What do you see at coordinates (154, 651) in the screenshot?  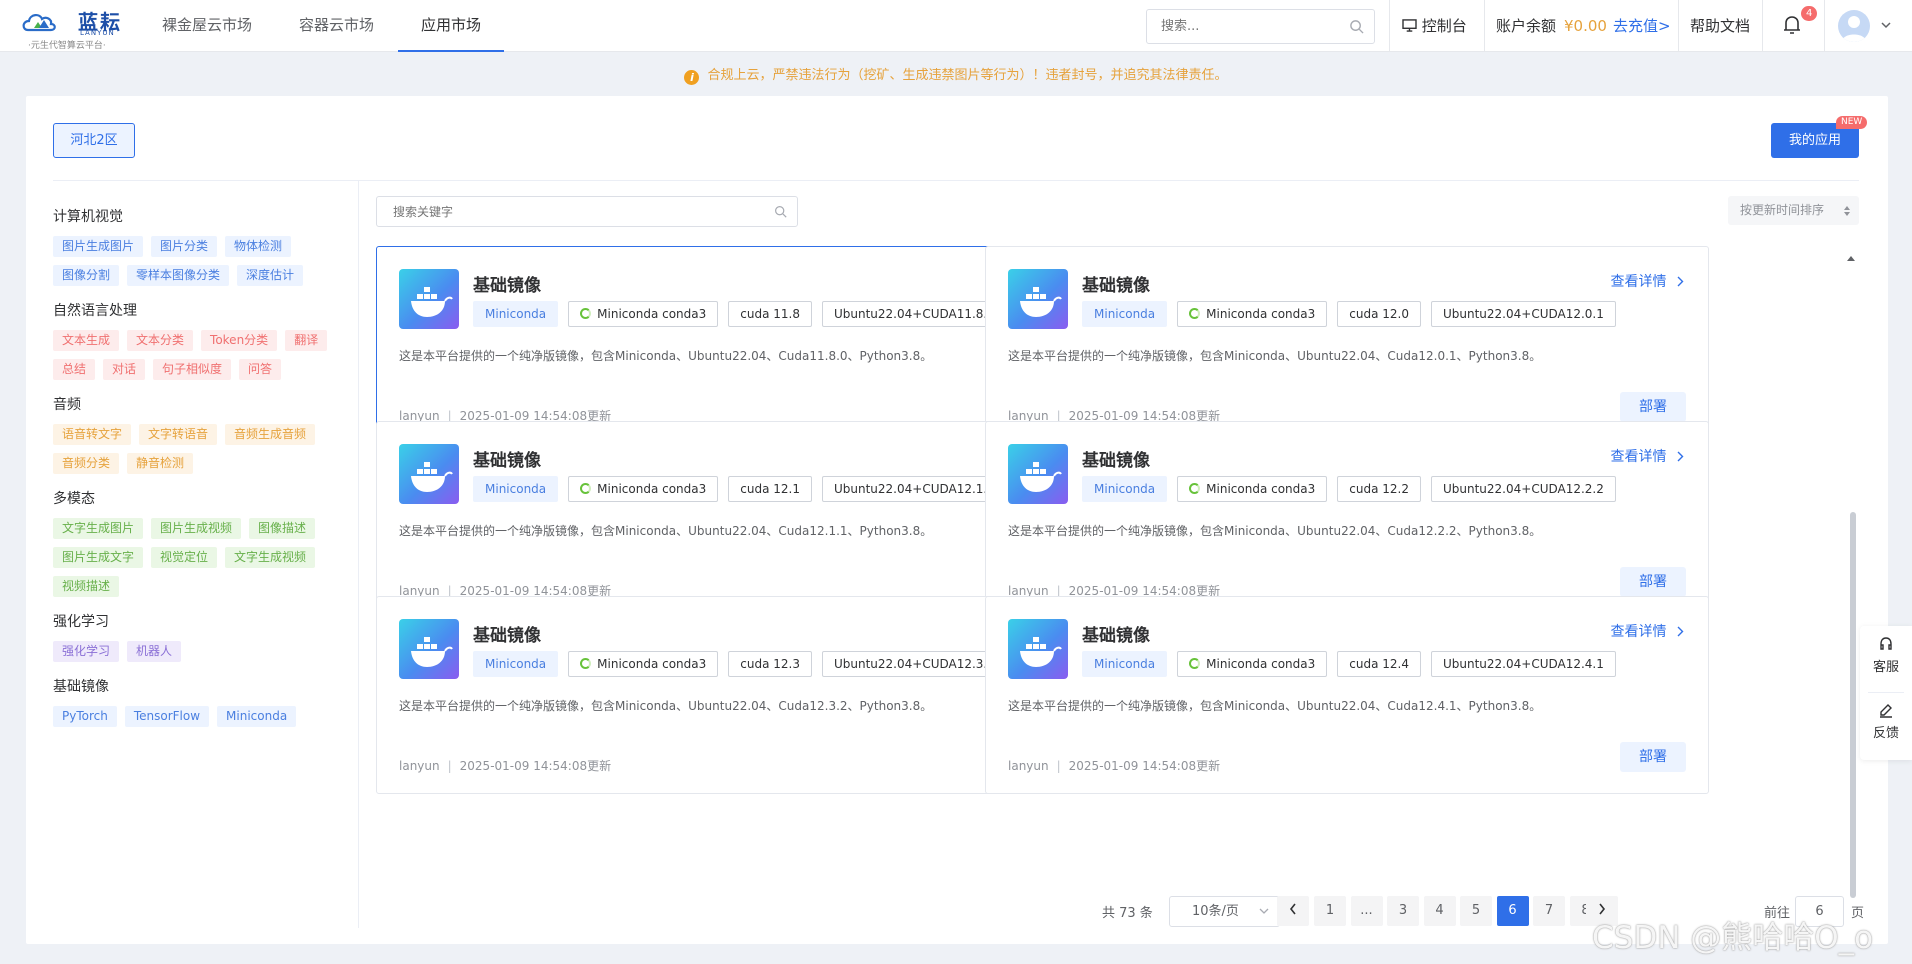 I see `category-tag: 机器人` at bounding box center [154, 651].